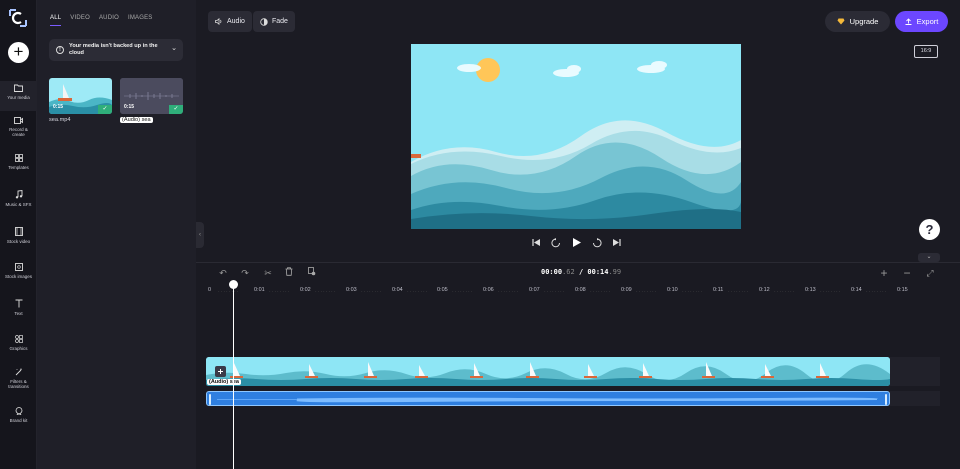  I want to click on ruler-tick: 0:10, so click(672, 290).